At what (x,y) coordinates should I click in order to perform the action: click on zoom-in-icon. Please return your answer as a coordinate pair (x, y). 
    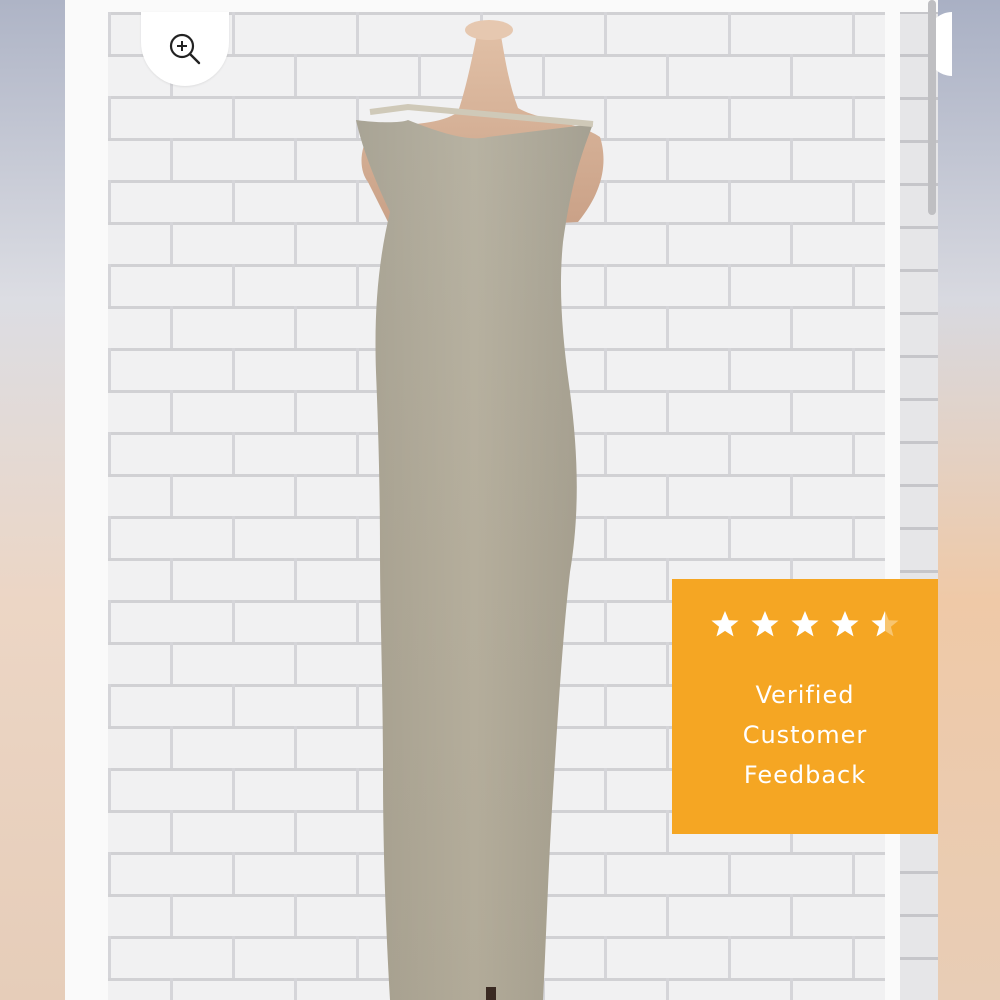
    Looking at the image, I should click on (185, 49).